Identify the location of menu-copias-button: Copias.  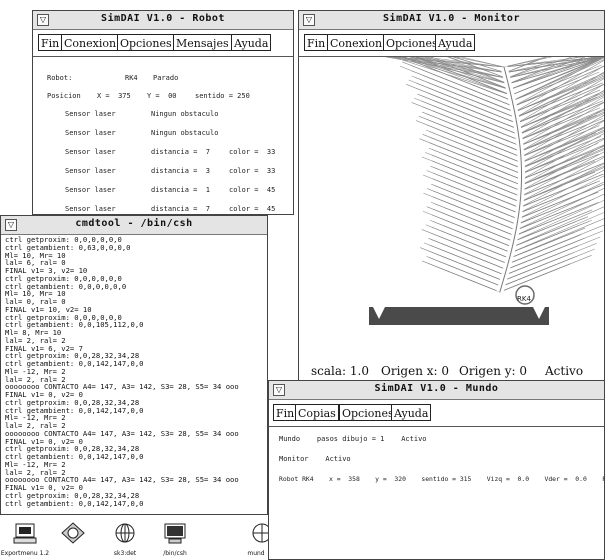
(317, 412).